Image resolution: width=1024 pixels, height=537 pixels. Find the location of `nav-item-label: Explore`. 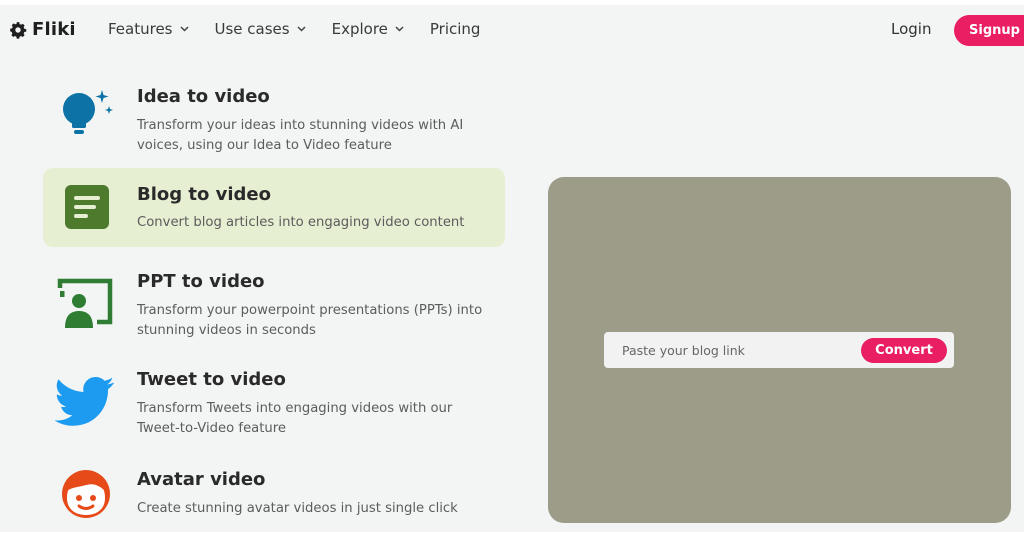

nav-item-label: Explore is located at coordinates (359, 29).